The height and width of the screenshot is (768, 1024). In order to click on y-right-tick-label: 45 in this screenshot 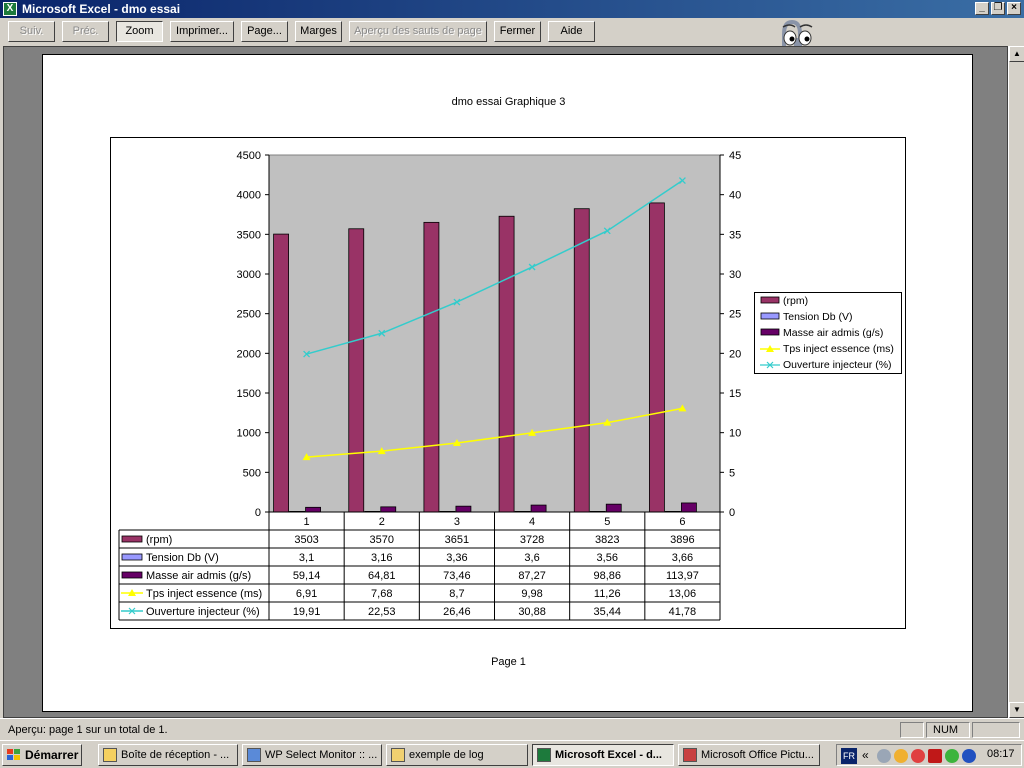, I will do `click(735, 156)`.